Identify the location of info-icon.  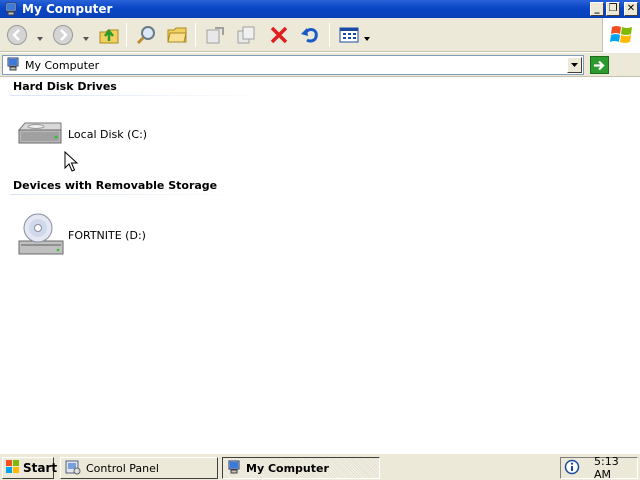
(572, 468).